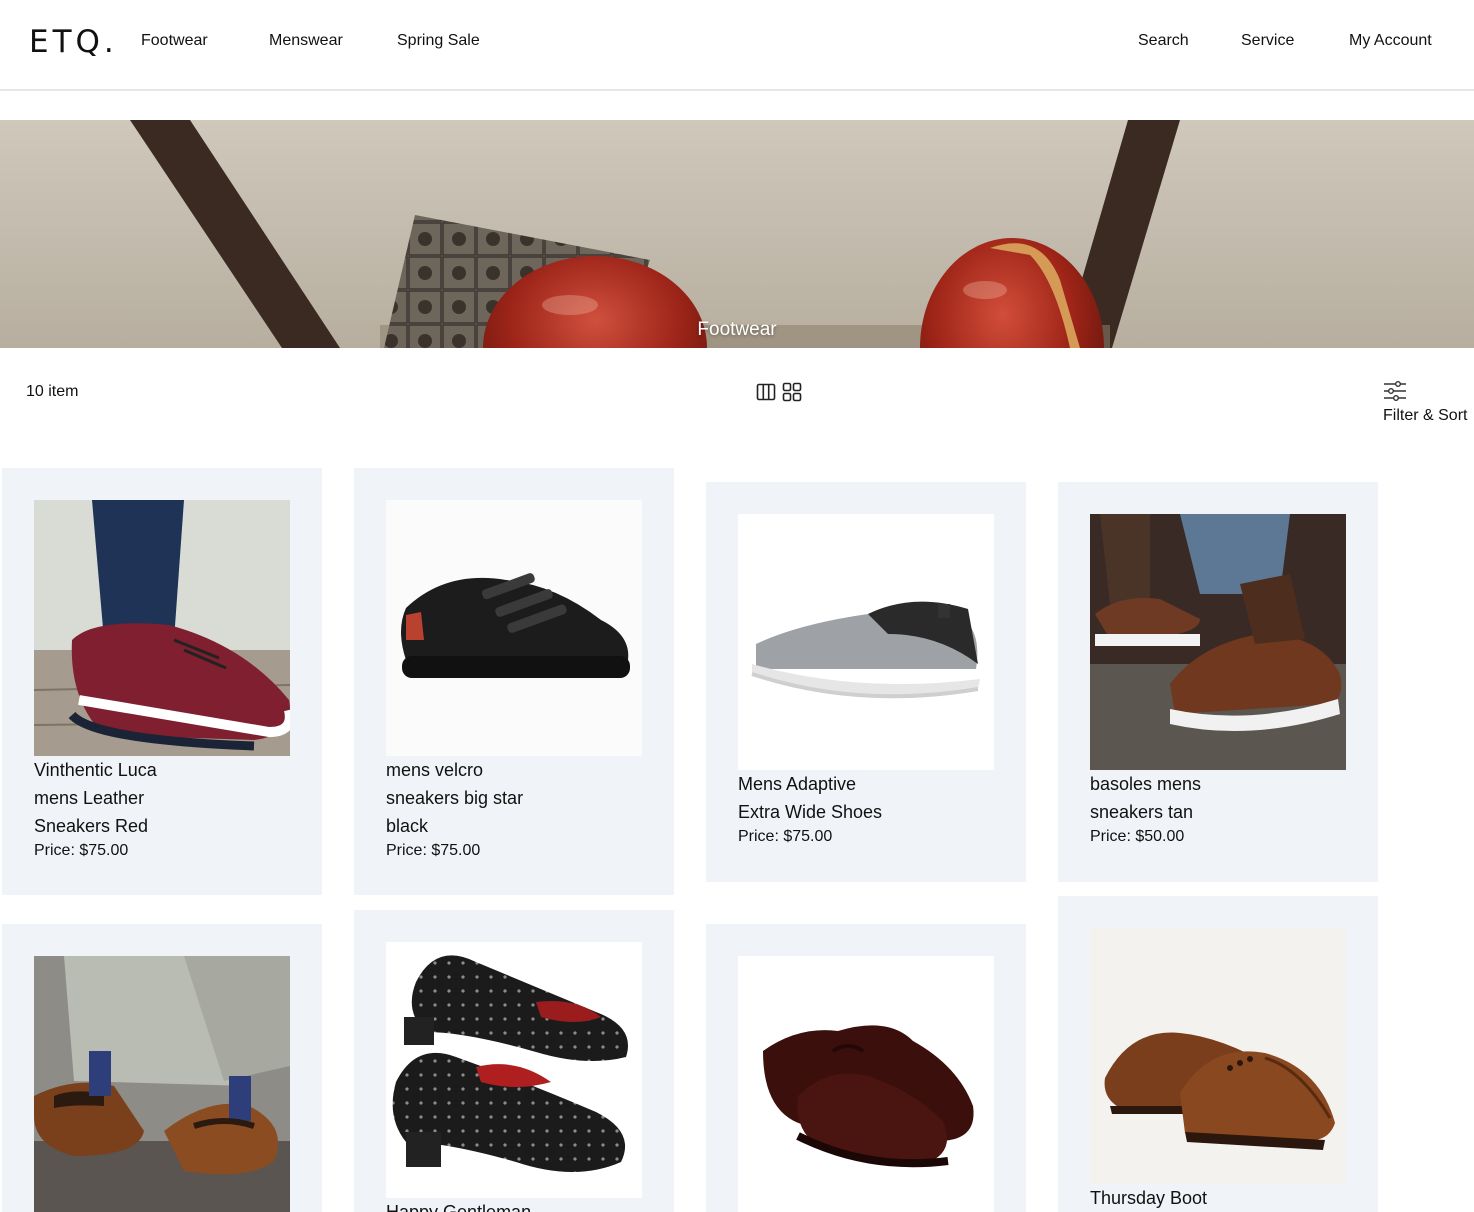 The image size is (1474, 1212). Describe the element at coordinates (174, 41) in the screenshot. I see `nav-footwear: Footwear` at that location.